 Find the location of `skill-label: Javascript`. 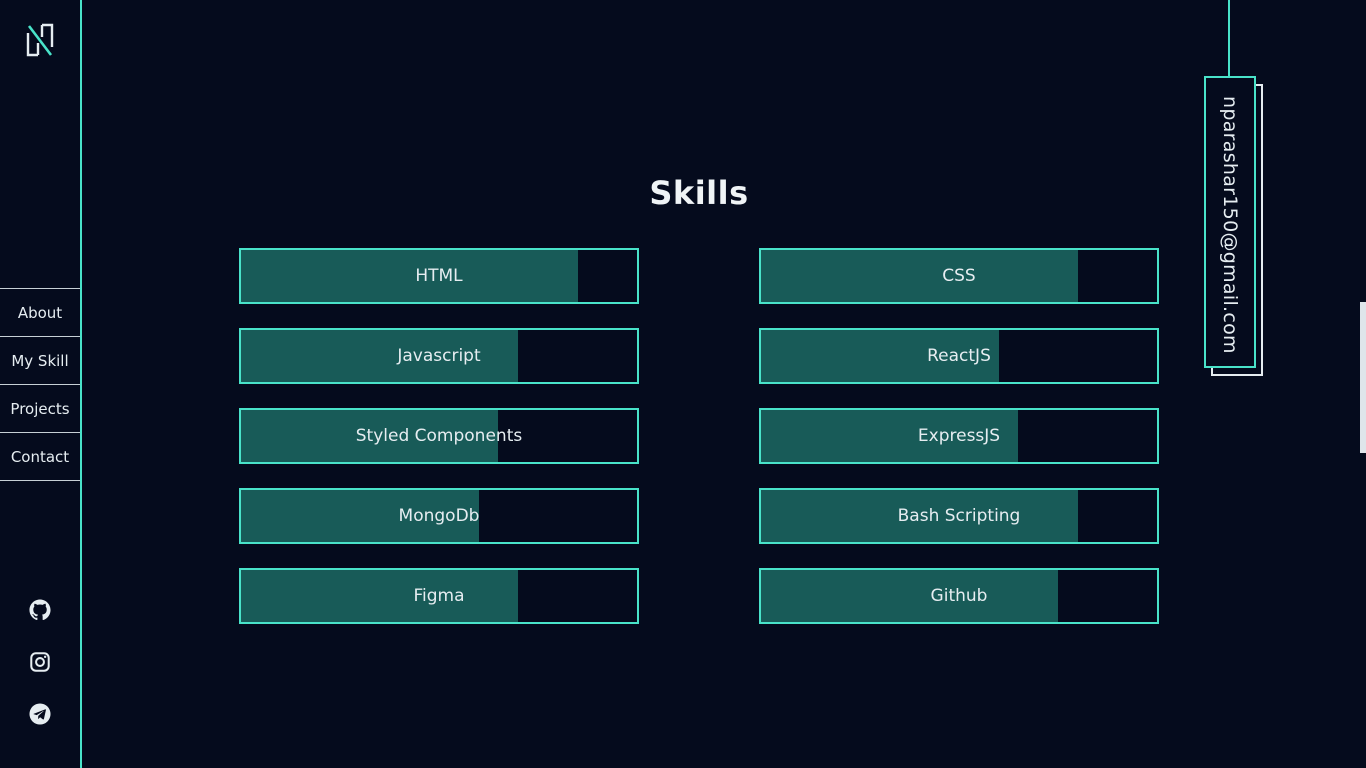

skill-label: Javascript is located at coordinates (439, 356).